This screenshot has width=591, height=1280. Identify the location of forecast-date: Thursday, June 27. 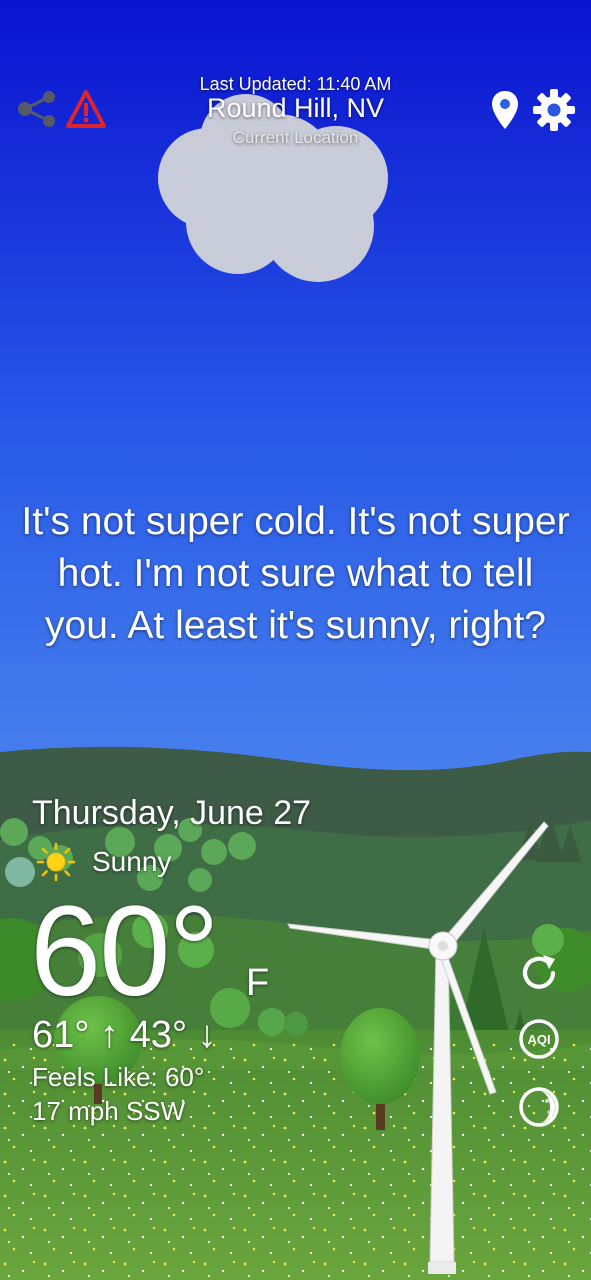
(172, 813).